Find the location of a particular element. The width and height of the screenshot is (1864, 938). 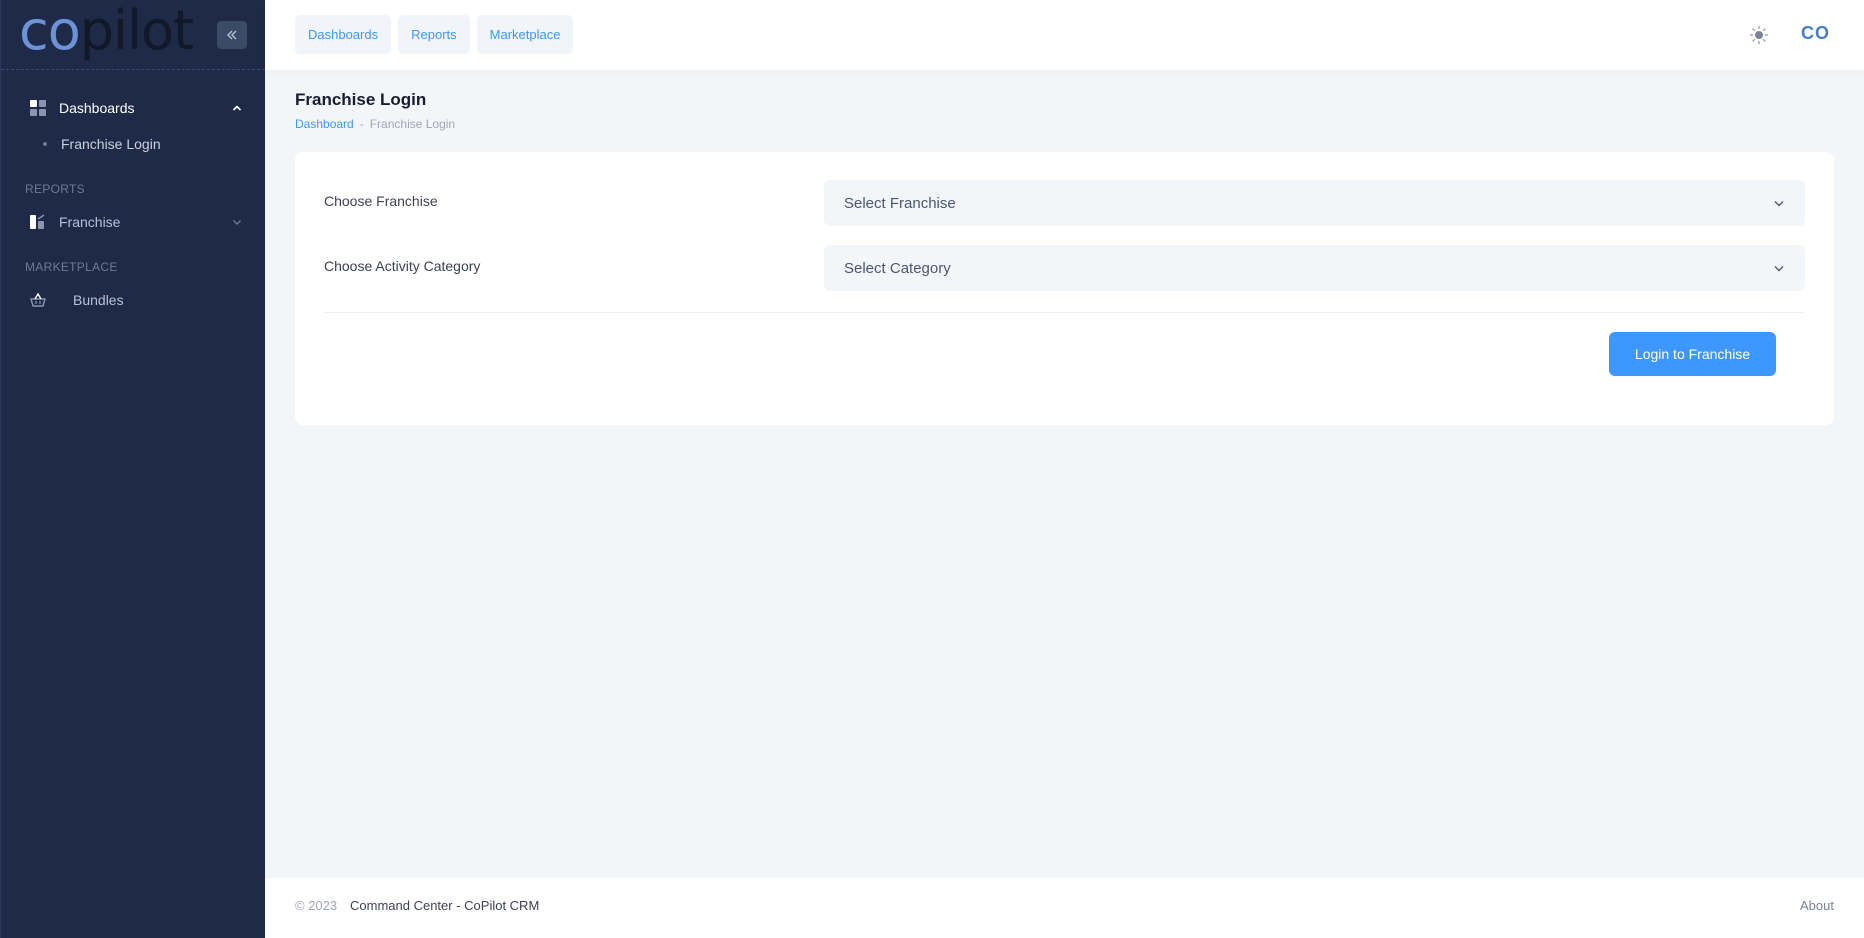

category-select: Select Category is located at coordinates (1314, 268).